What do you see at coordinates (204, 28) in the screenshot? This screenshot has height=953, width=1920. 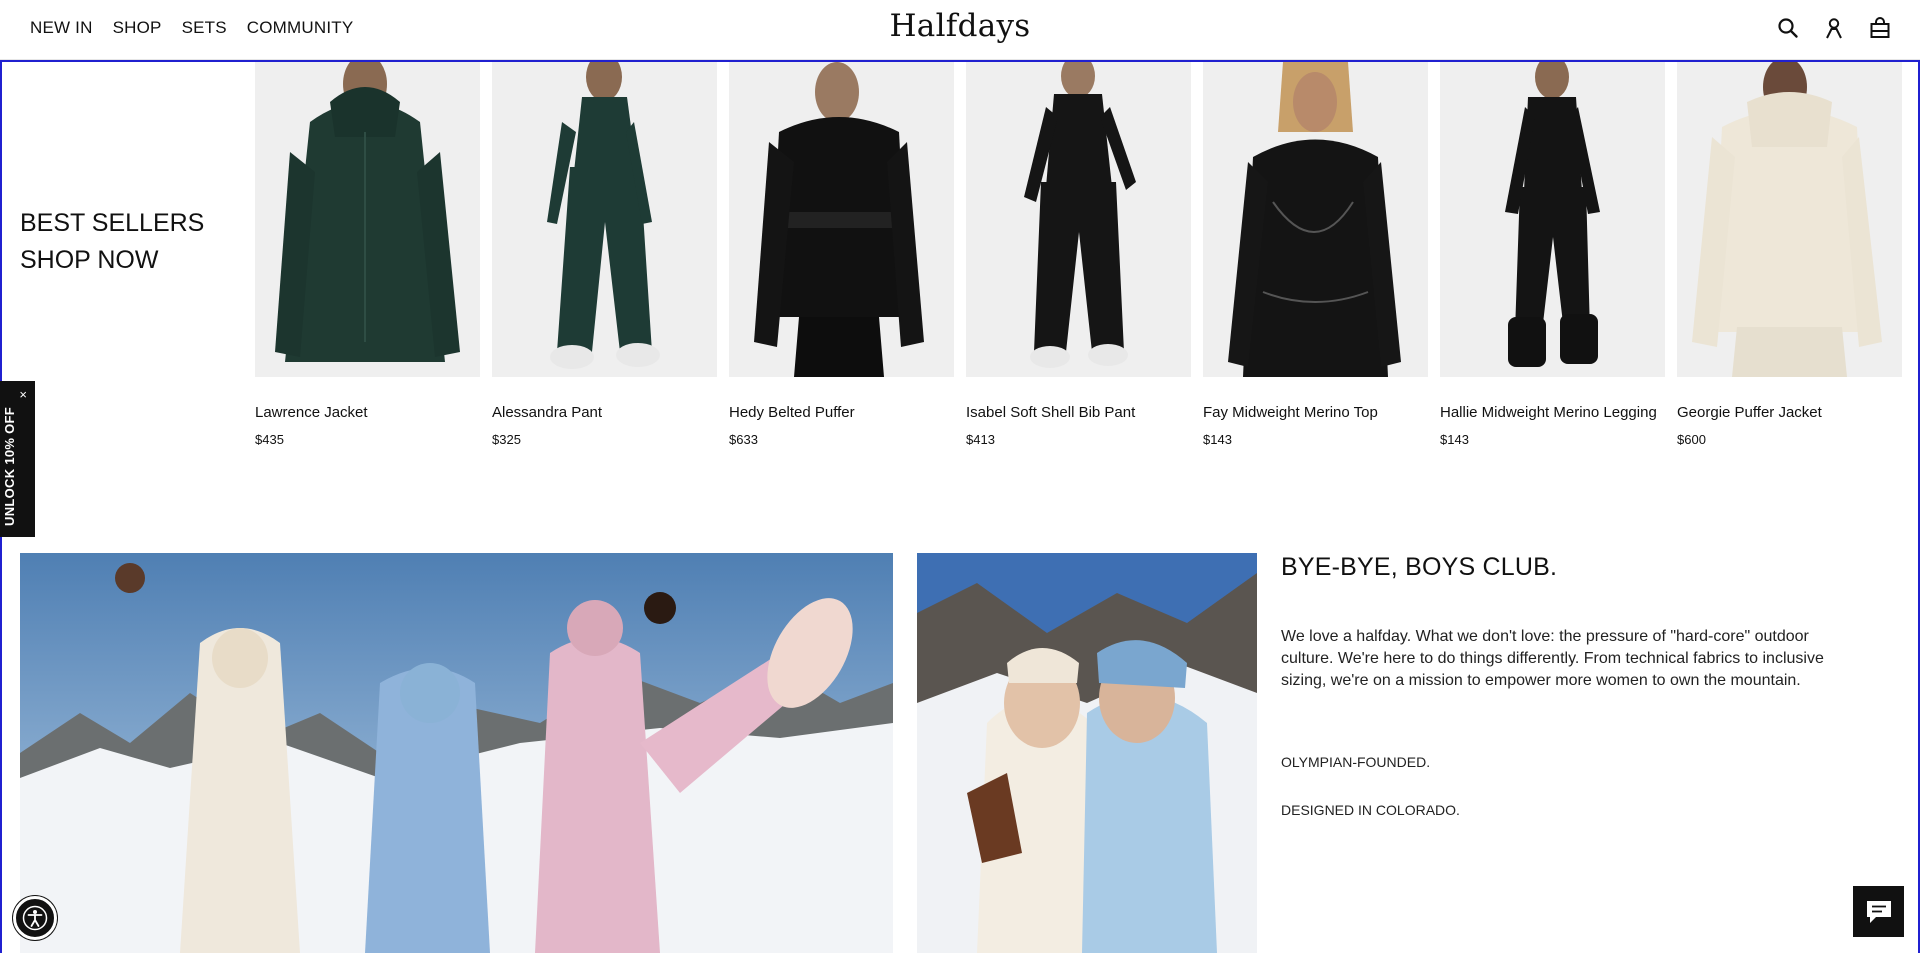 I see `nav-sets: SETS` at bounding box center [204, 28].